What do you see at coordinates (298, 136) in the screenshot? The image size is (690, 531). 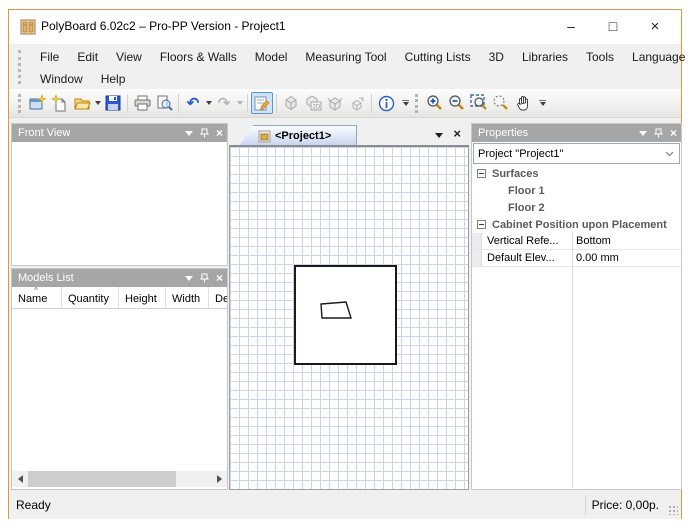 I see `tab-project1: <Project1>` at bounding box center [298, 136].